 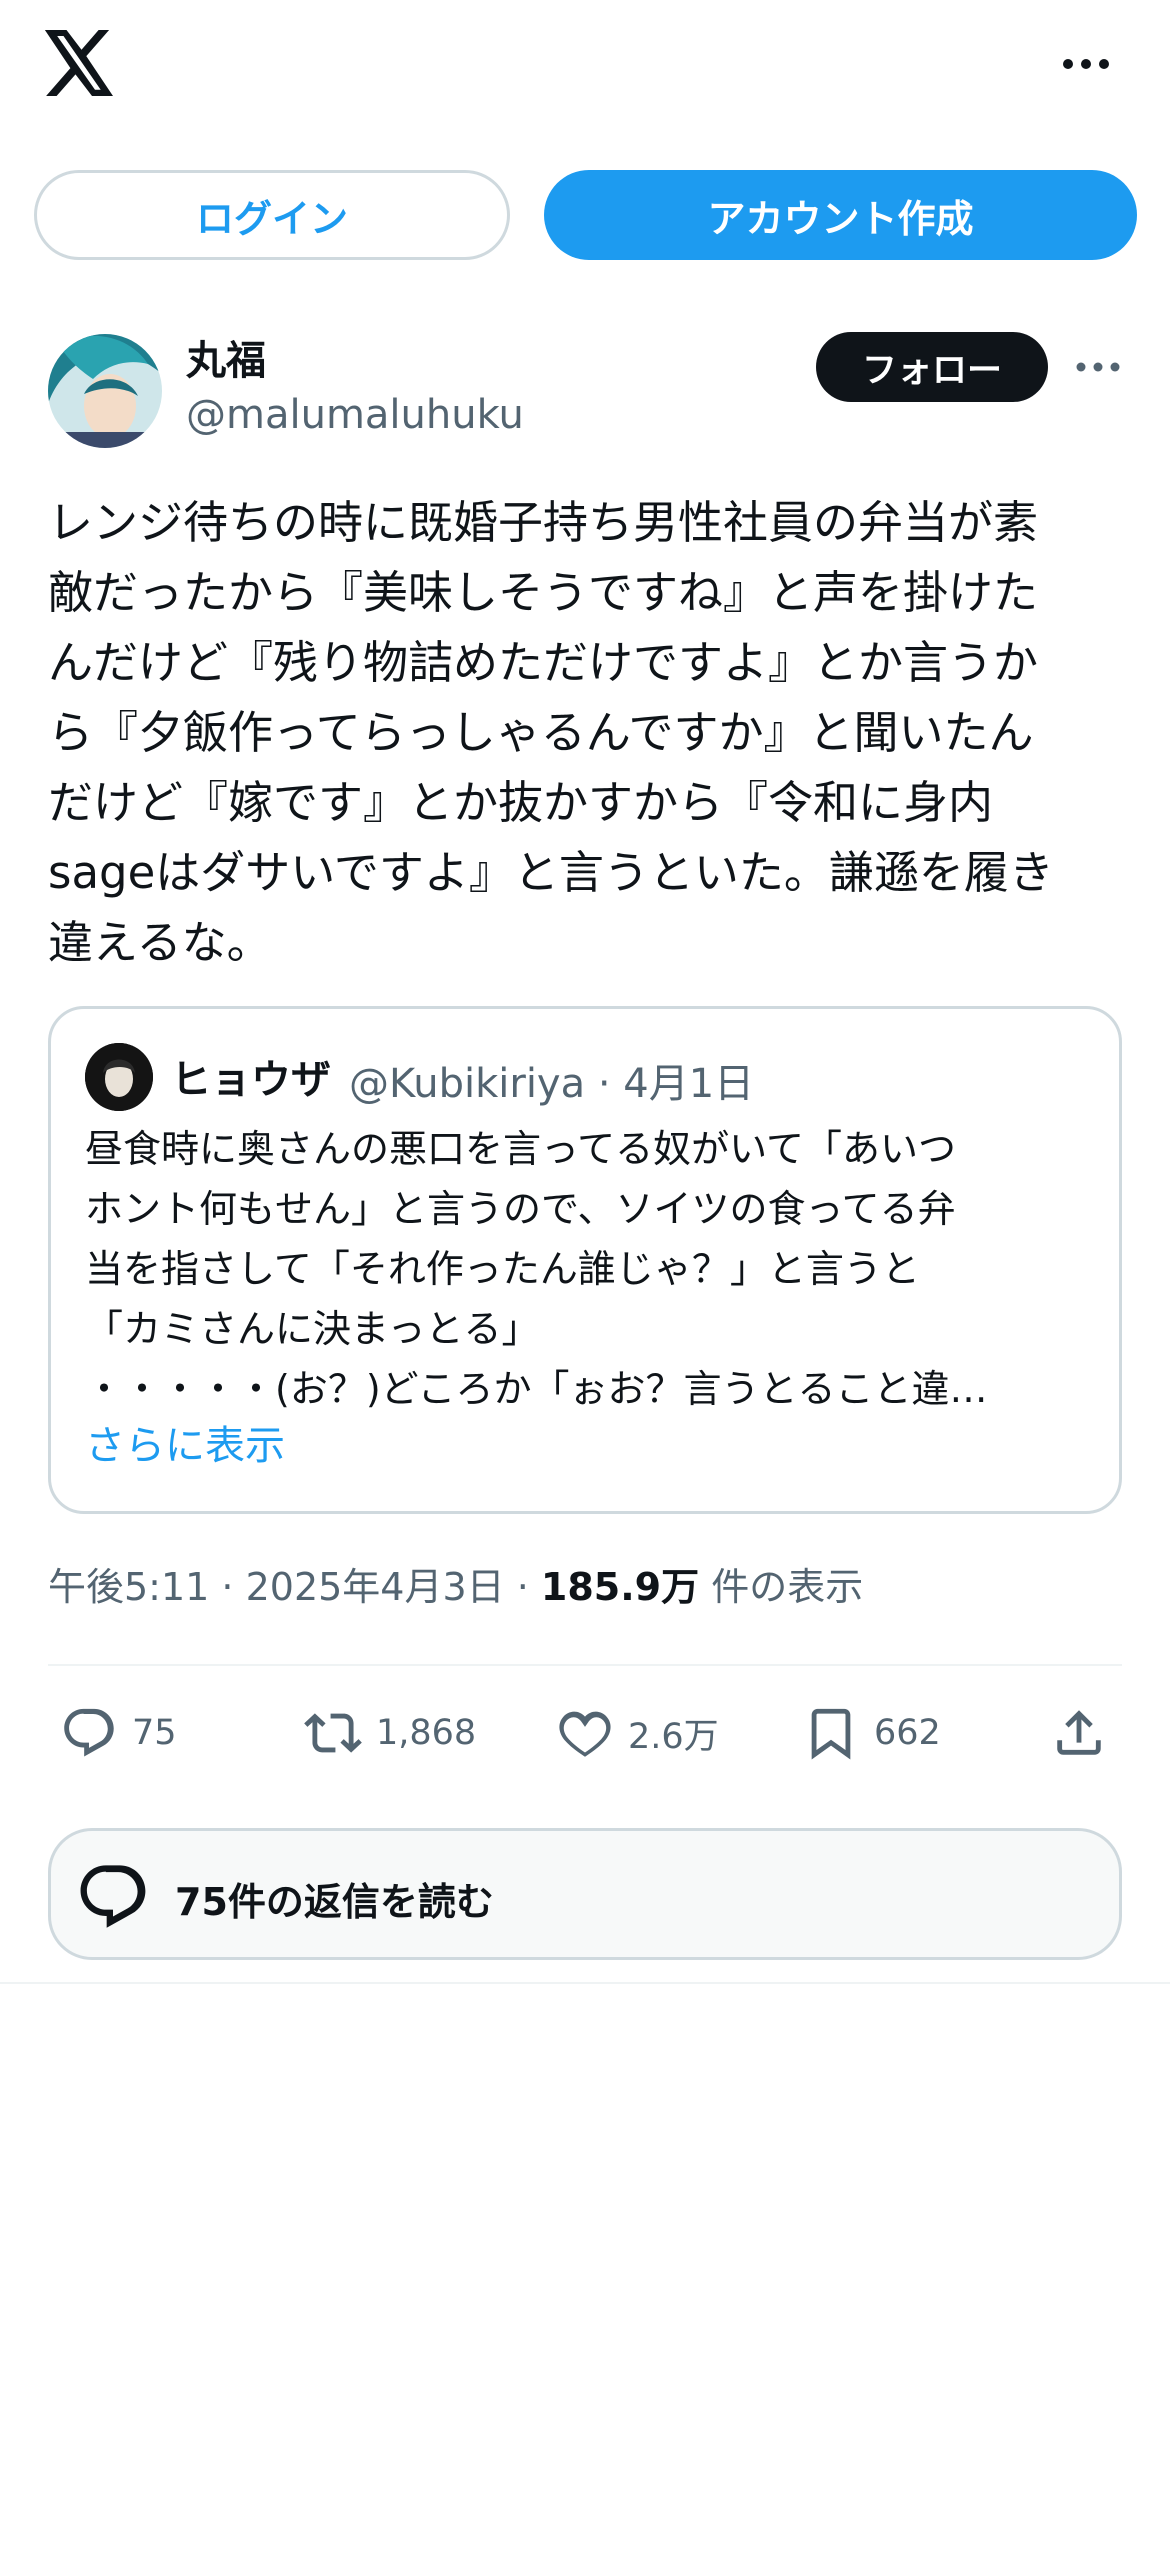 I want to click on quote-author-handle: @Kubikiriya, so click(x=467, y=1084).